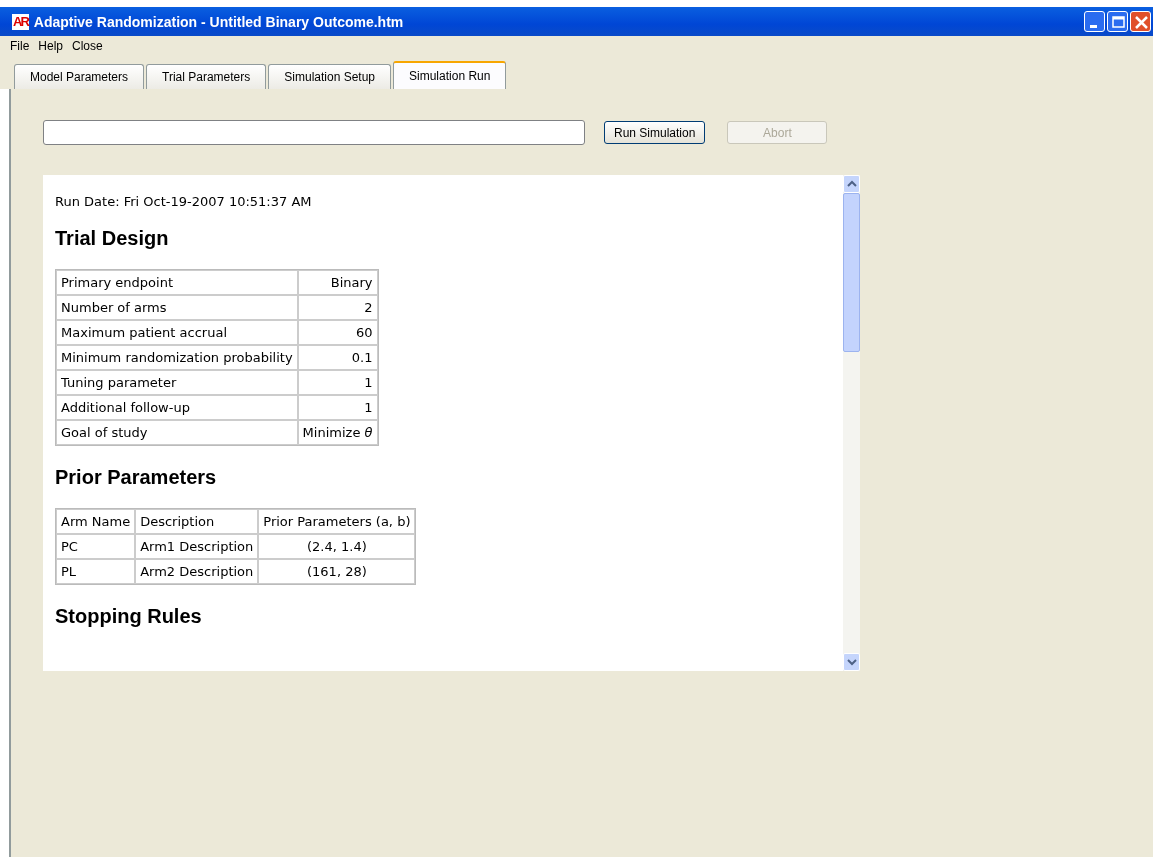 This screenshot has width=1153, height=857. Describe the element at coordinates (20, 21) in the screenshot. I see `app-logo: AR` at that location.